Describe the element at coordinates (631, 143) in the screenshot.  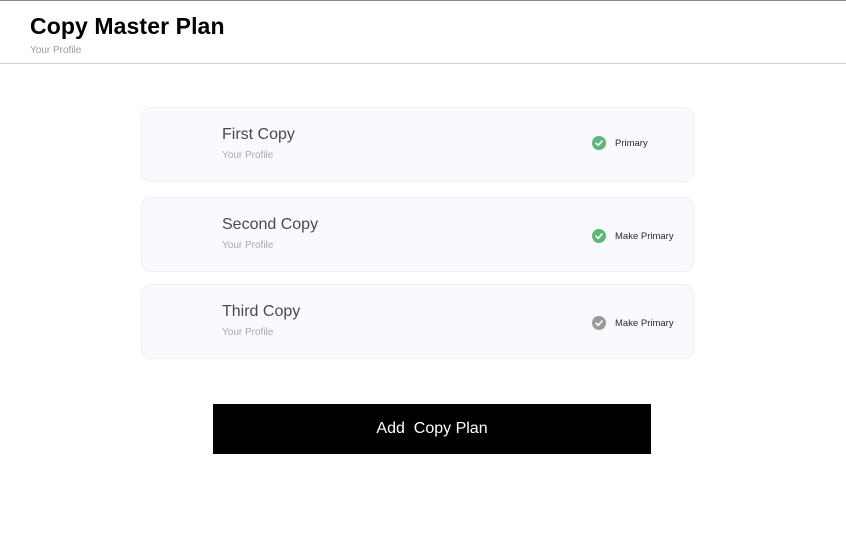
I see `primary-label: Primary` at that location.